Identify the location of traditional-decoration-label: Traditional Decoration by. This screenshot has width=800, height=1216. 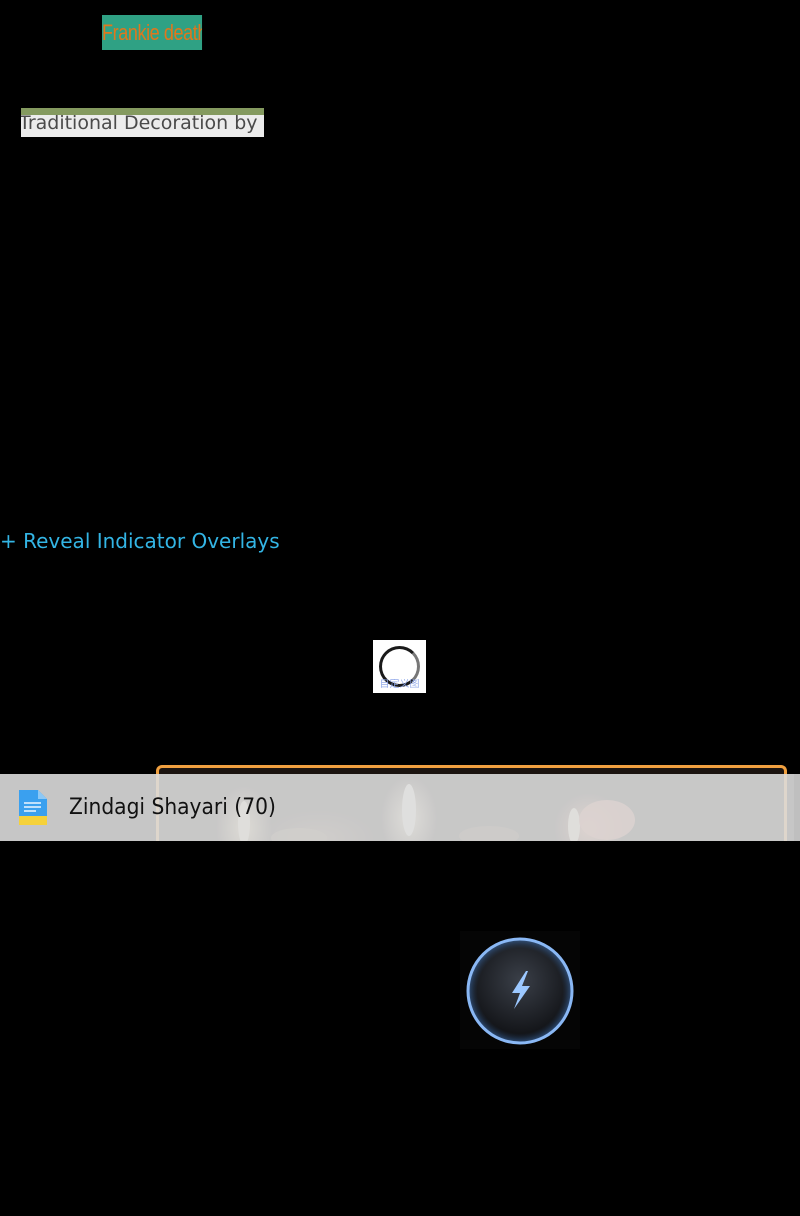
(142, 122).